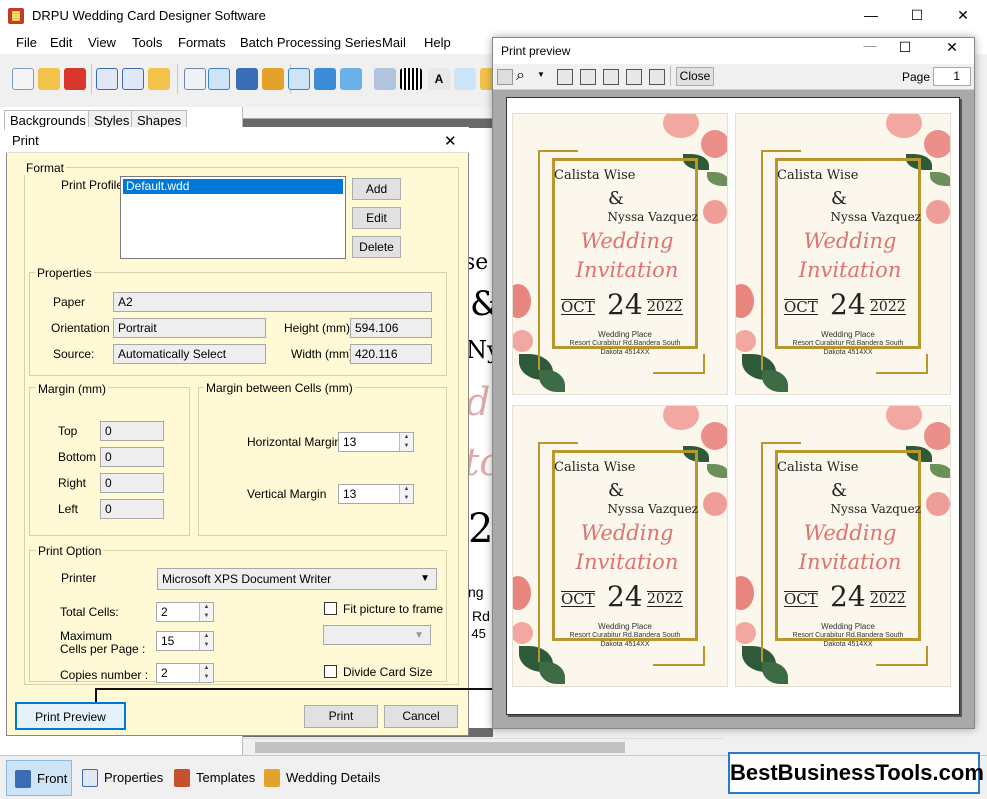  What do you see at coordinates (297, 579) in the screenshot?
I see `printer-select: Microsoft XPS Document Writer ▼` at bounding box center [297, 579].